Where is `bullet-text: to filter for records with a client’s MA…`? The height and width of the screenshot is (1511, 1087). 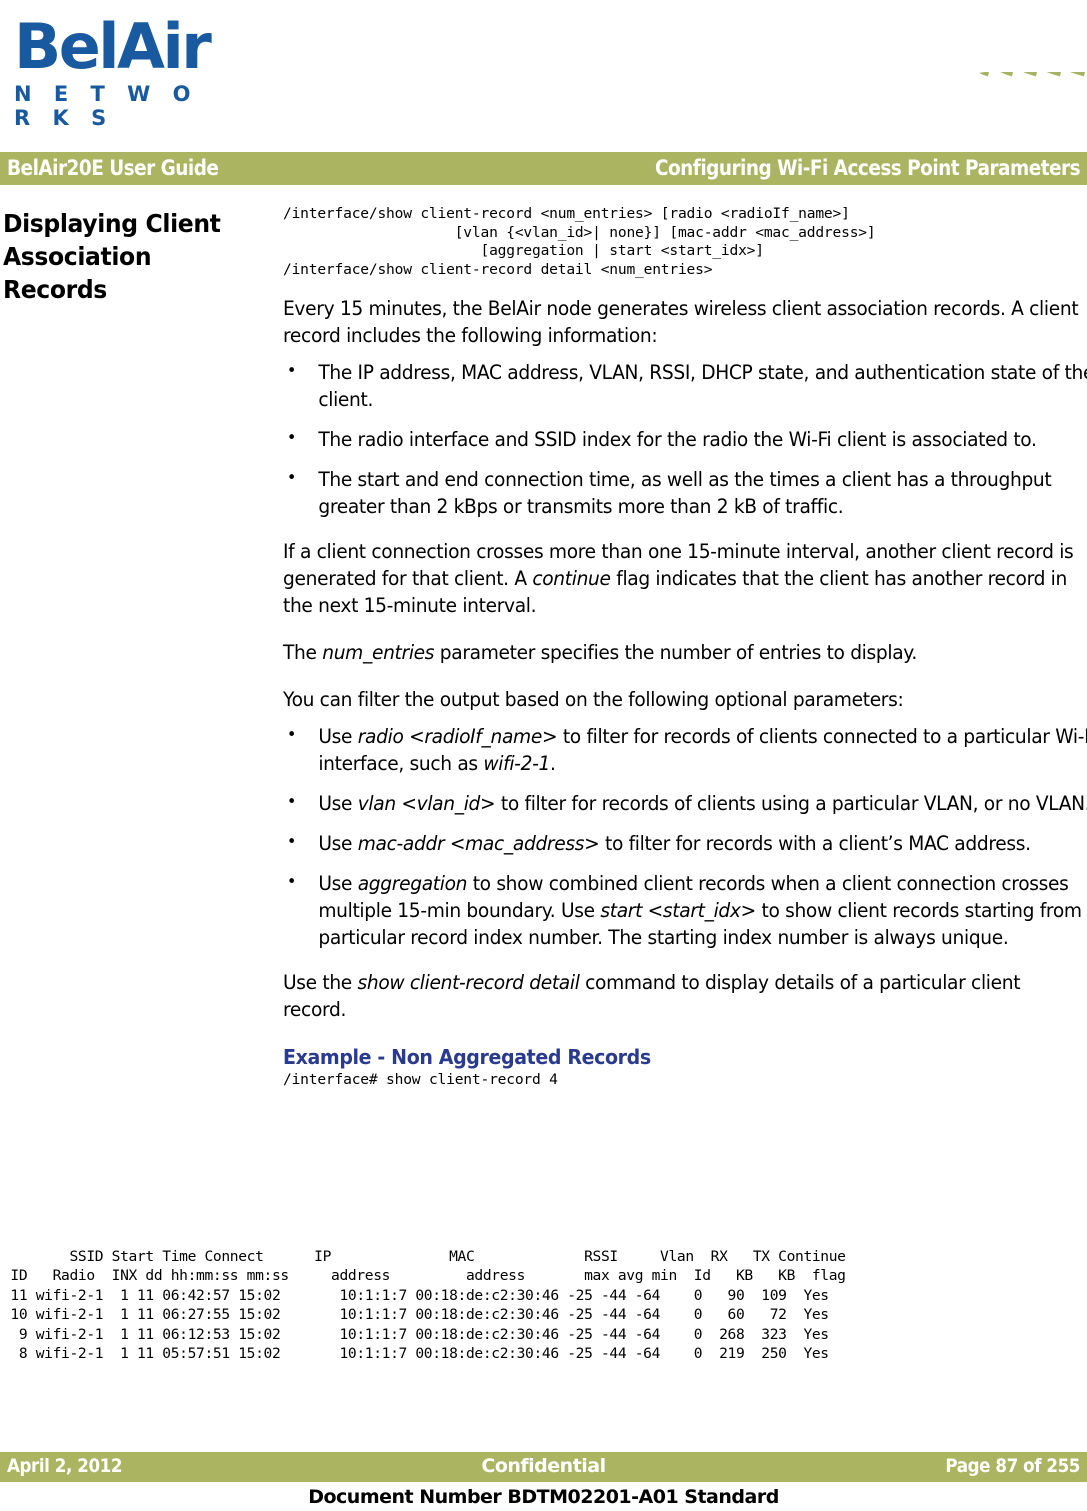 bullet-text: to filter for records with a client’s MA… is located at coordinates (815, 844).